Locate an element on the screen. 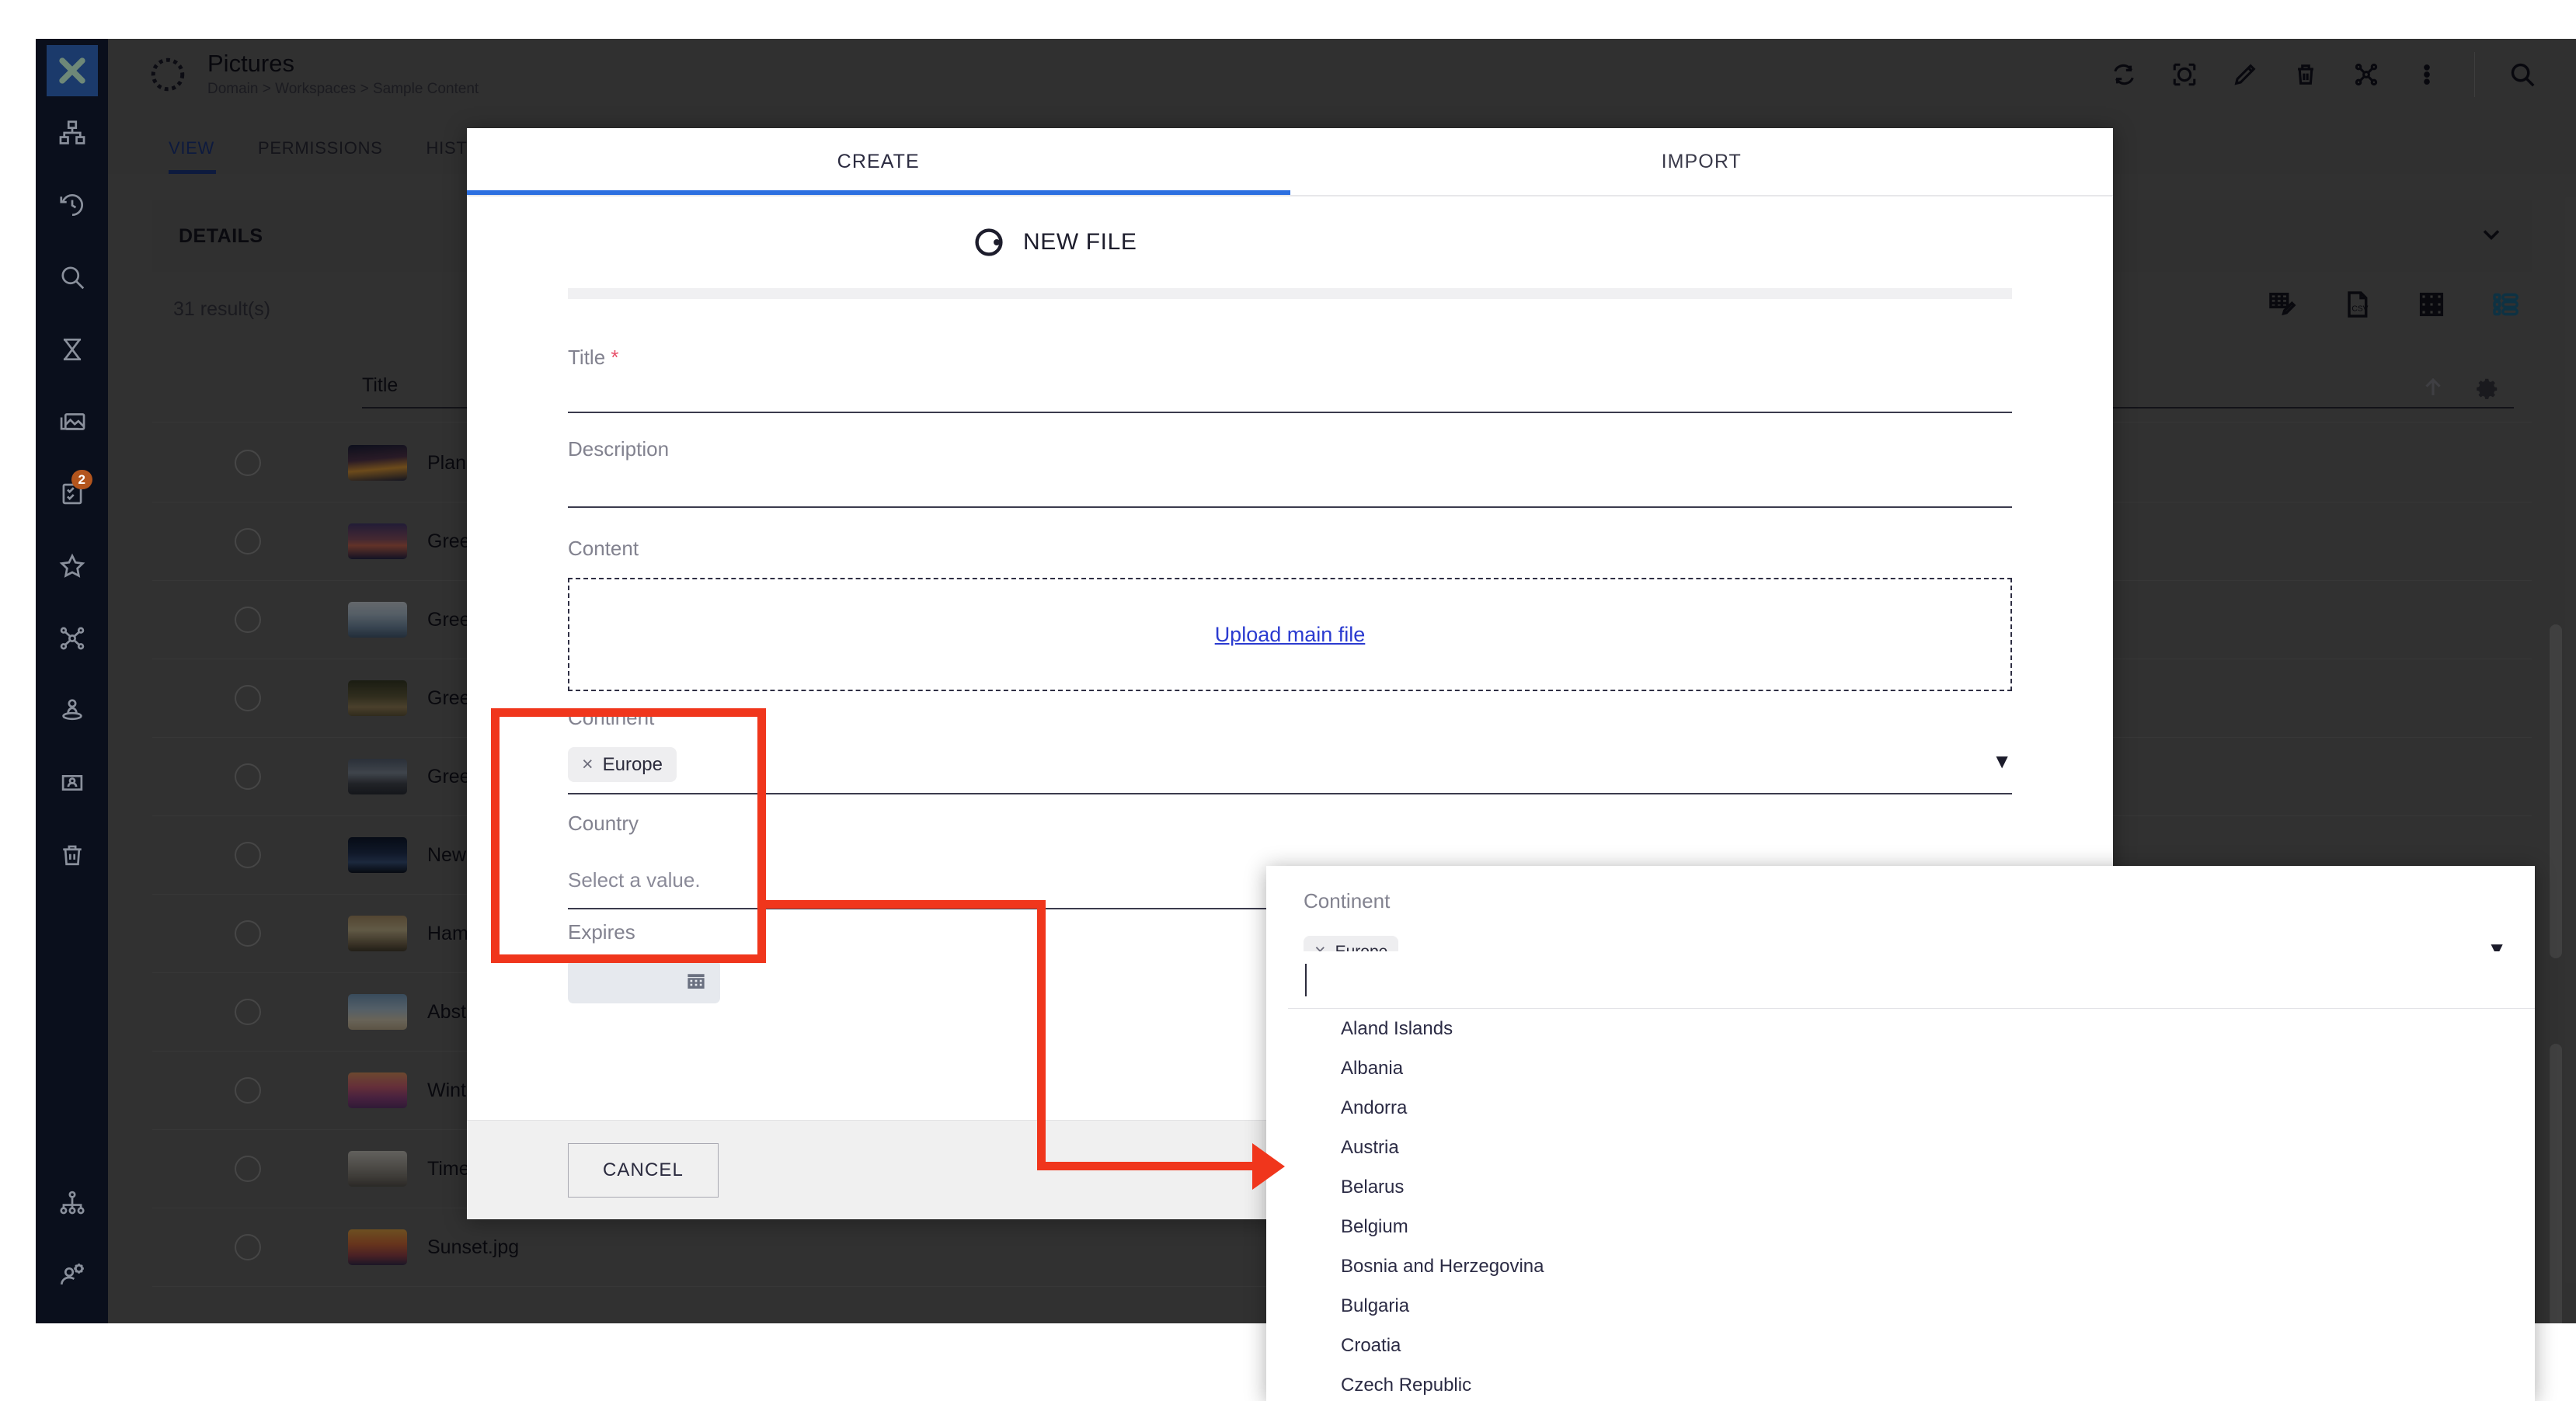 This screenshot has height=1401, width=2576. sidebar-item-relations is located at coordinates (72, 638).